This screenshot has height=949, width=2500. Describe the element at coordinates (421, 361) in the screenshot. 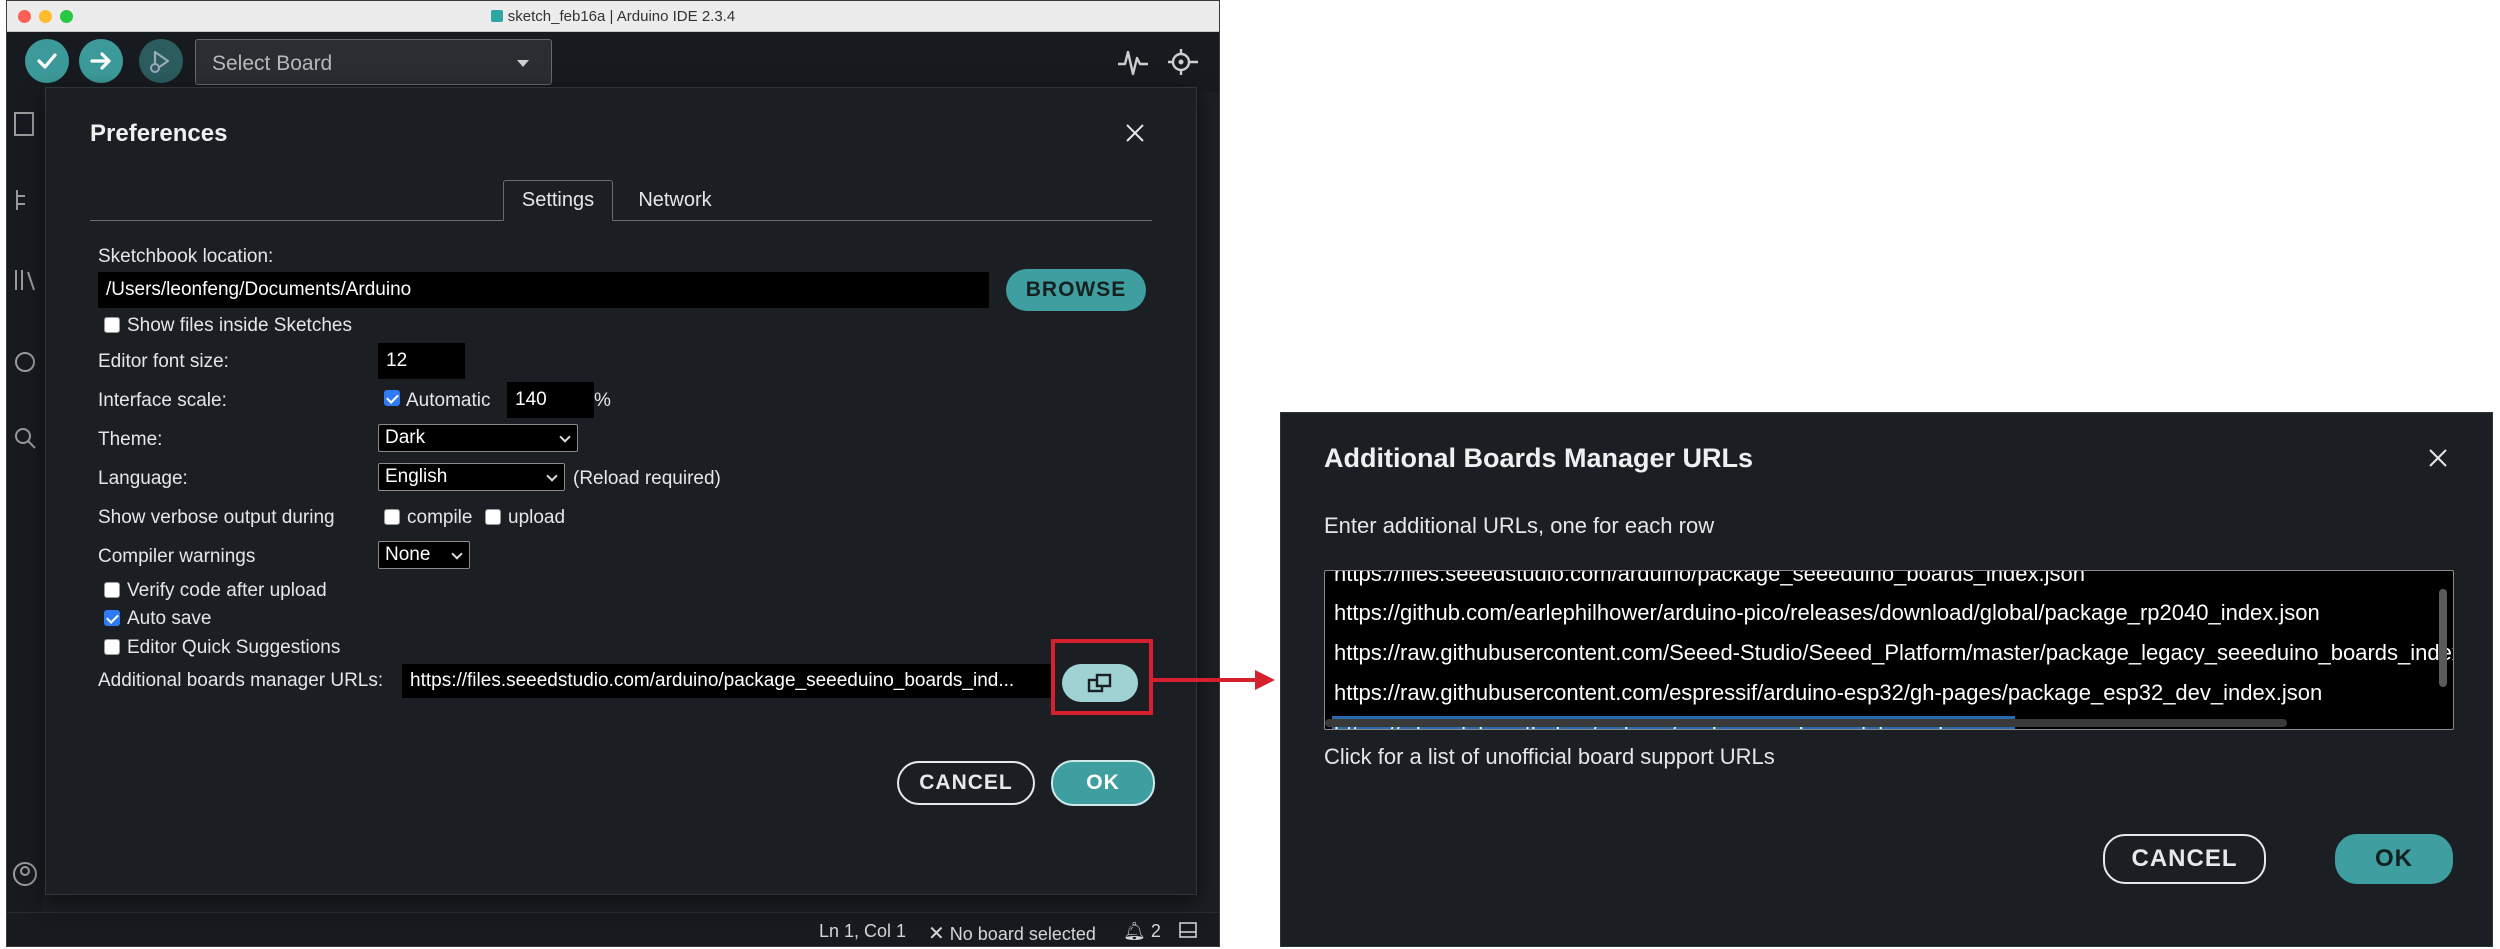

I see `font-size-input: 12` at that location.